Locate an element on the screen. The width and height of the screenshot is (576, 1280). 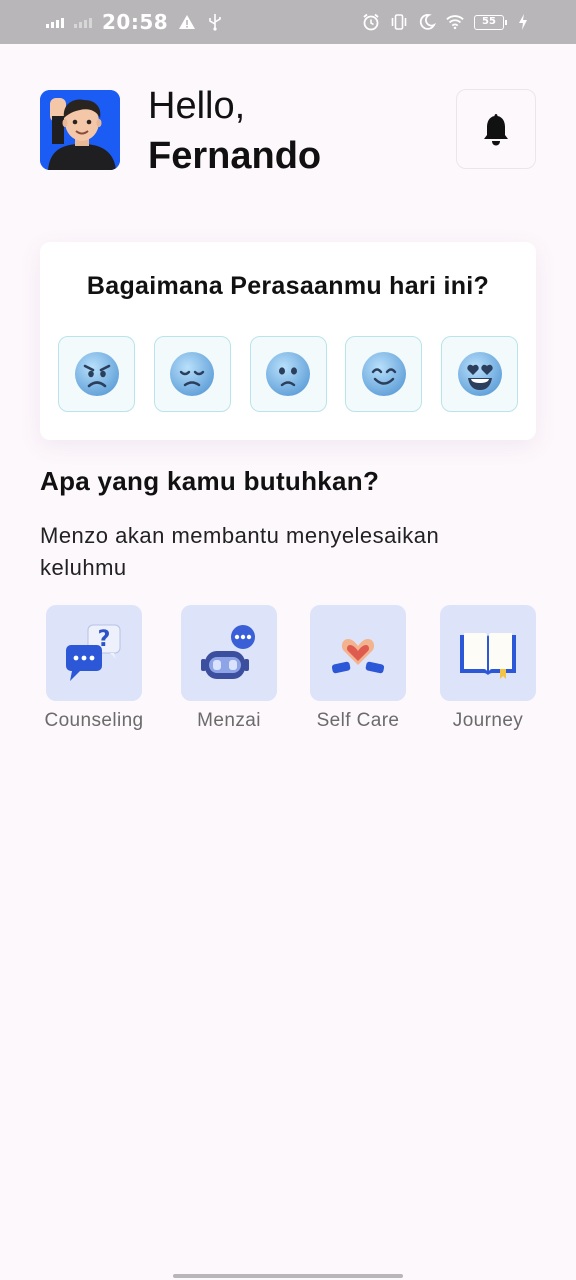
usb-icon is located at coordinates (215, 22).